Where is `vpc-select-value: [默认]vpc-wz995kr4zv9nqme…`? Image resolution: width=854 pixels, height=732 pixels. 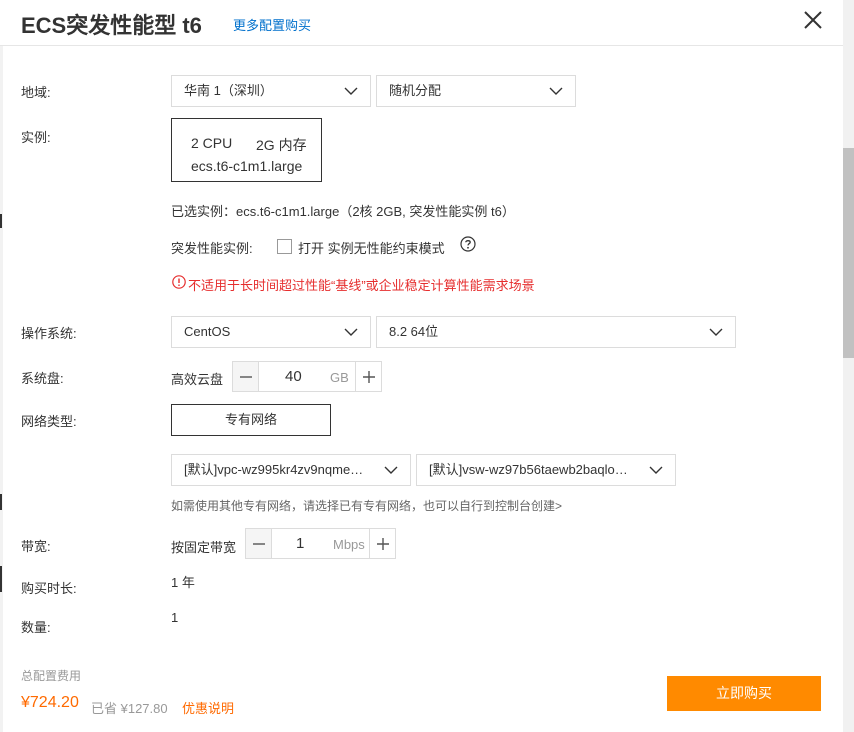 vpc-select-value: [默认]vpc-wz995kr4zv9nqme… is located at coordinates (274, 469).